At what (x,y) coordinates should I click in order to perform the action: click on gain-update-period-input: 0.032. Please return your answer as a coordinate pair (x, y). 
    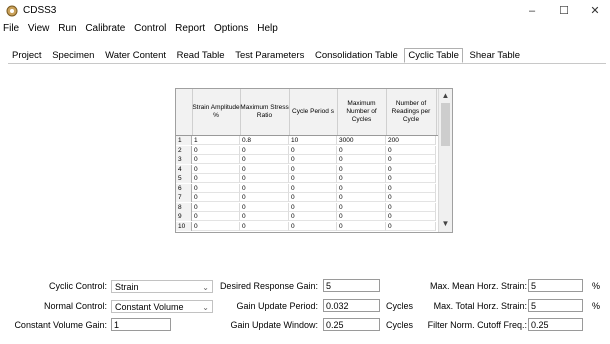
    Looking at the image, I should click on (351, 305).